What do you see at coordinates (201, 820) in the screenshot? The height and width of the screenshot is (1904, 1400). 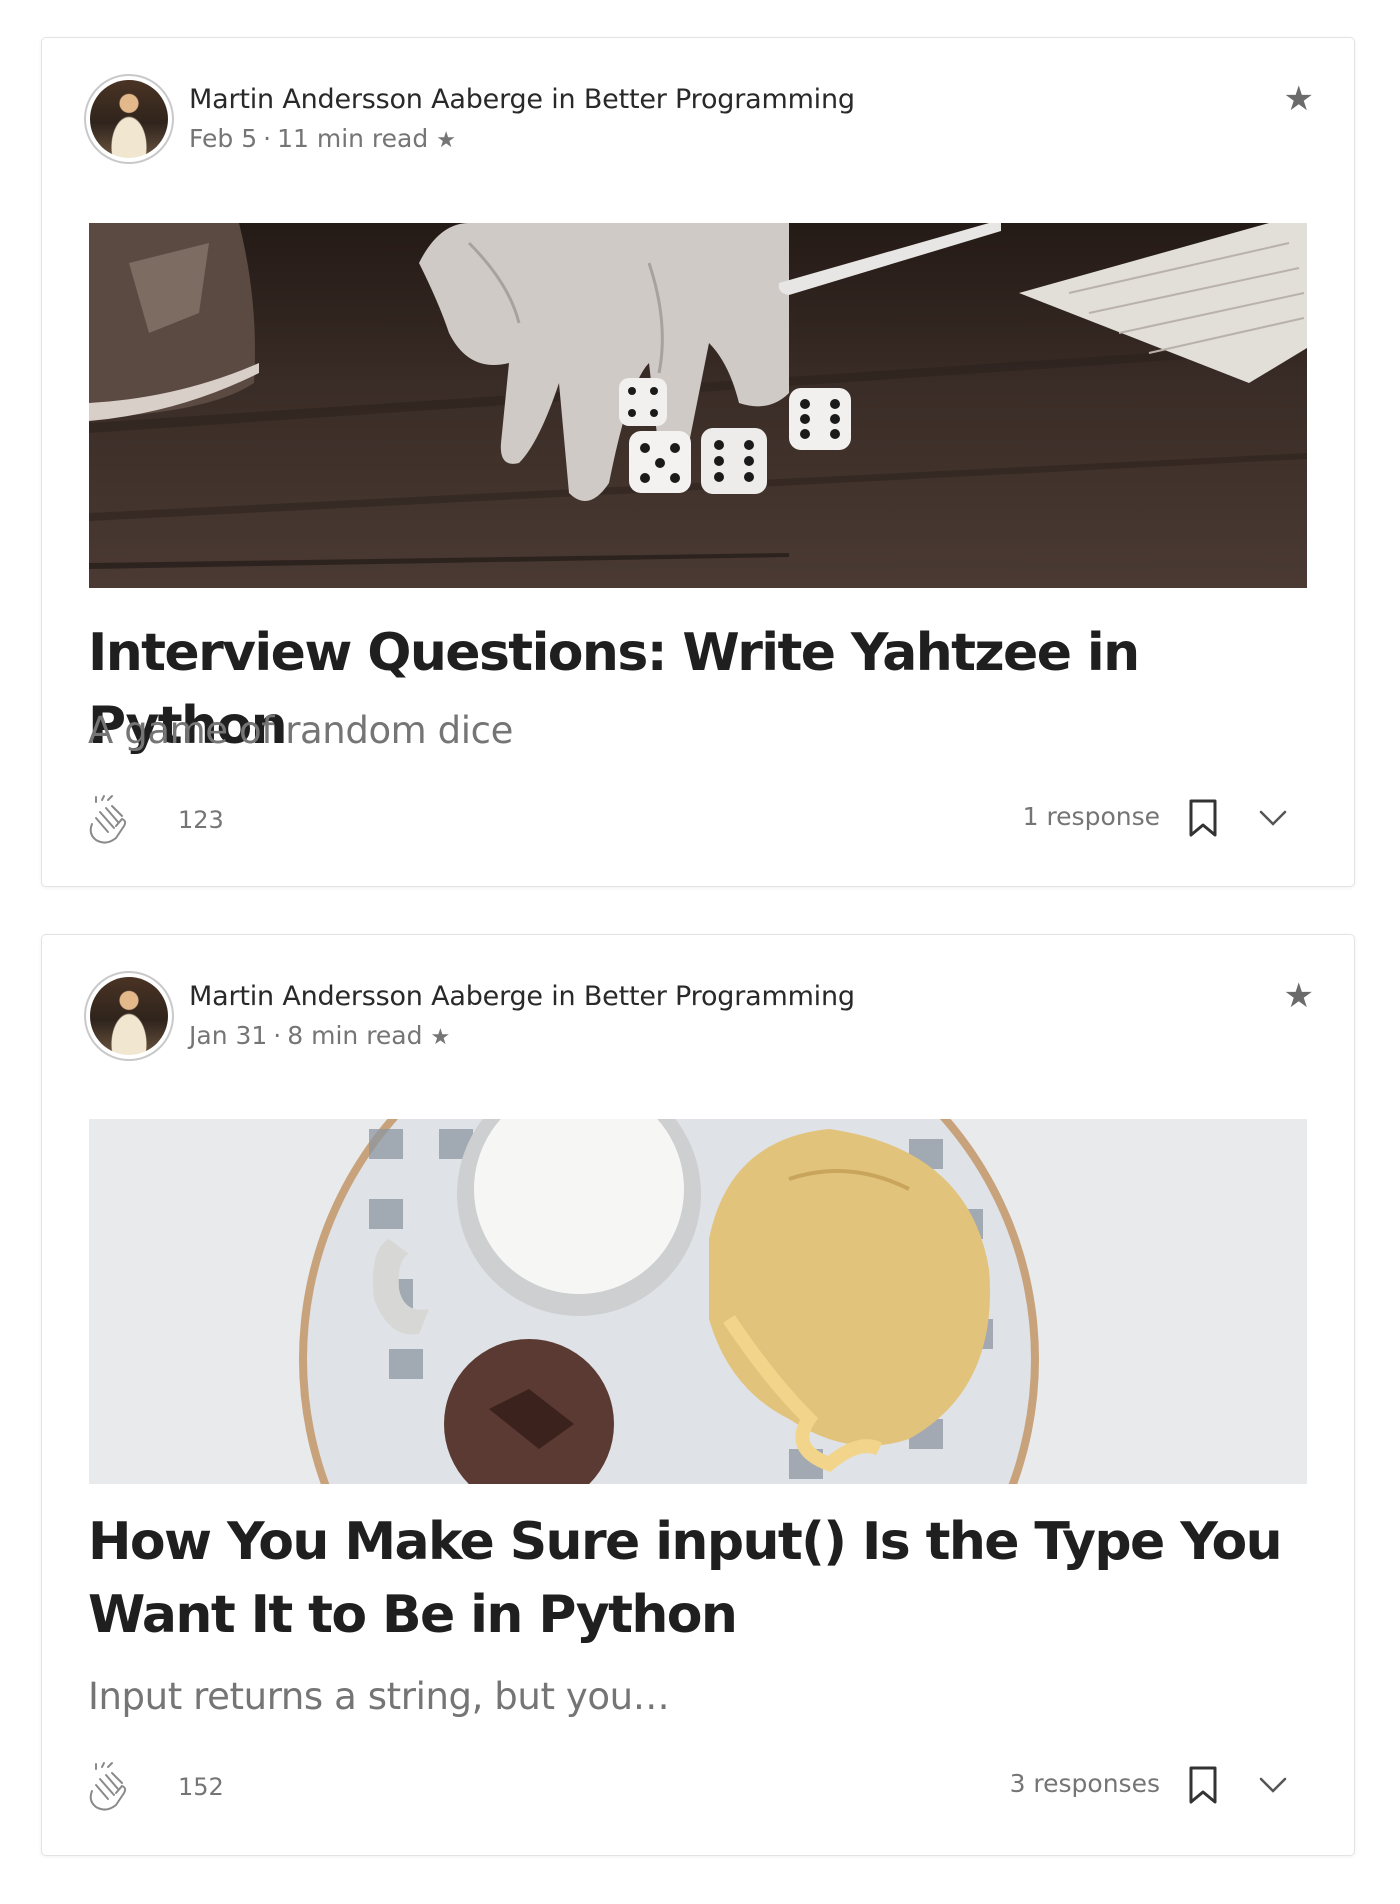 I see `clap-count: 123` at bounding box center [201, 820].